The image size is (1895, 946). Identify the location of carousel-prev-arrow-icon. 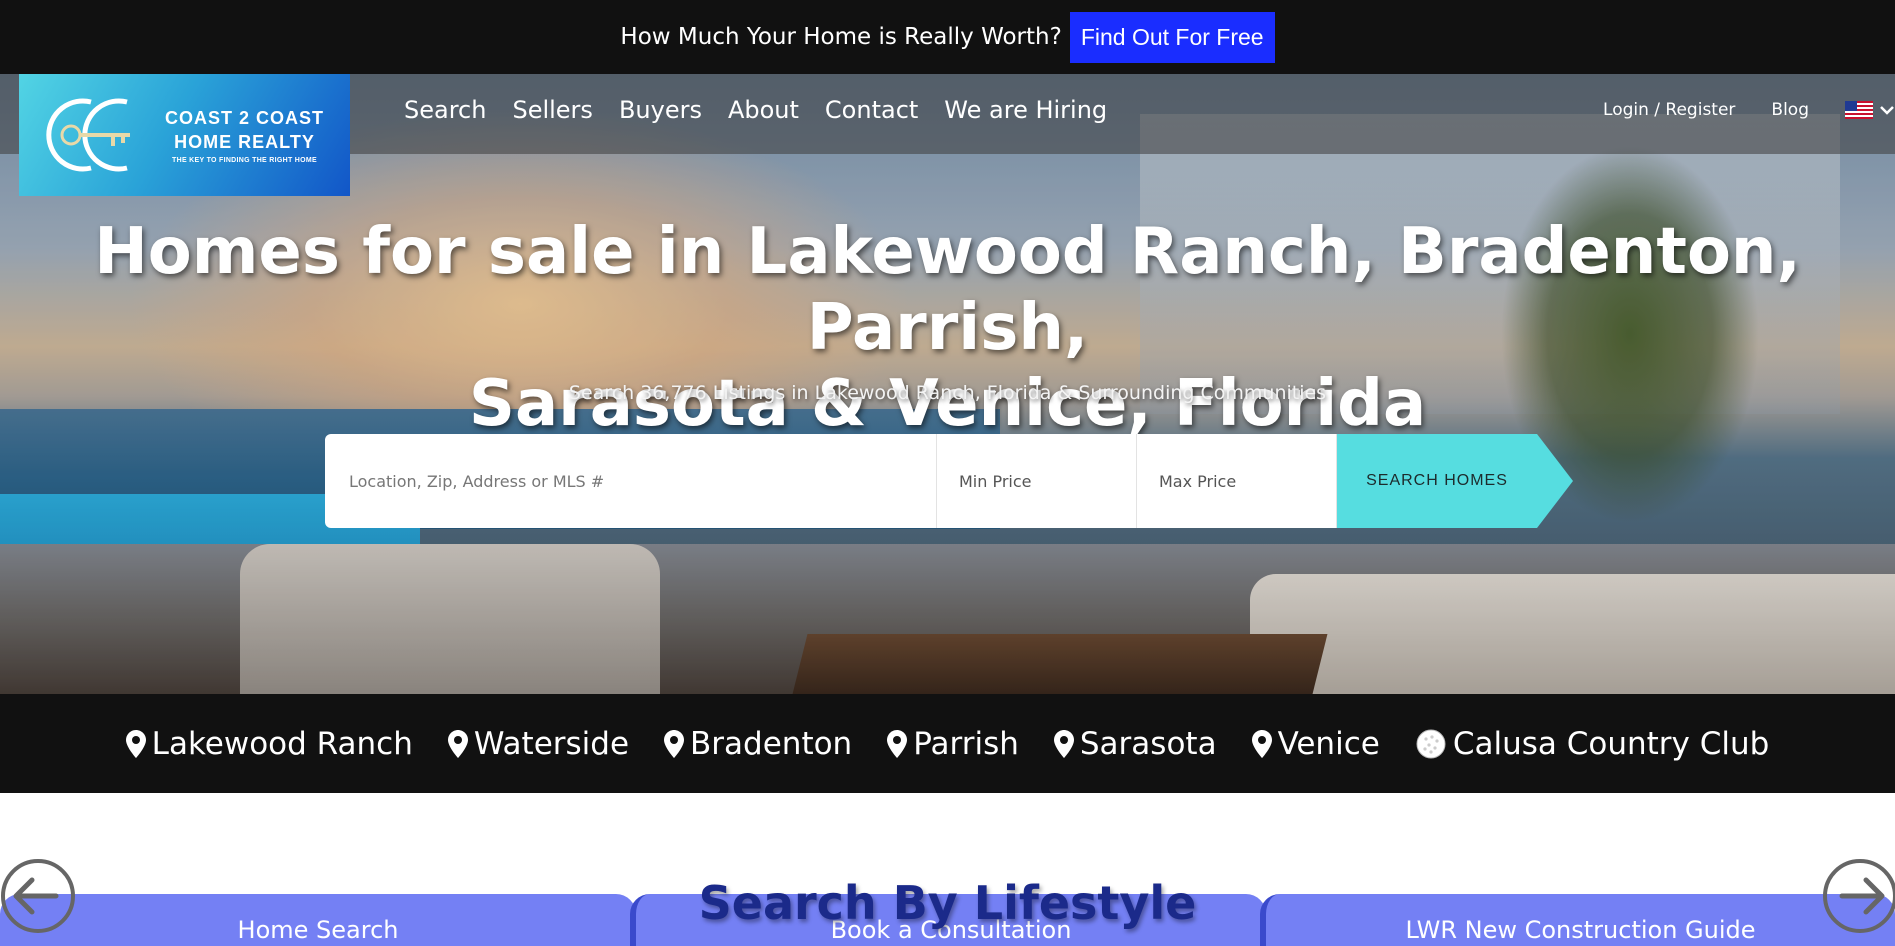
(38, 896).